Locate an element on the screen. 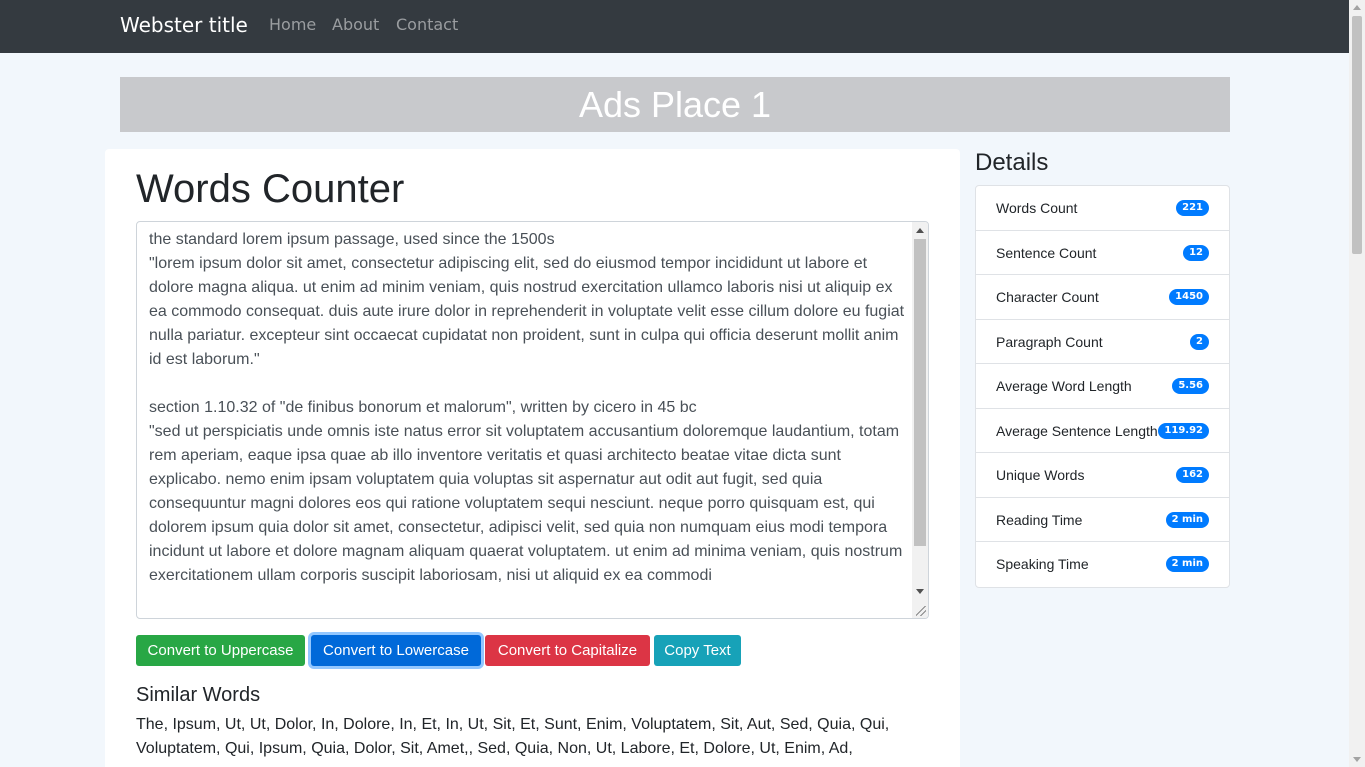  detail-badge: 5.56 is located at coordinates (1190, 386).